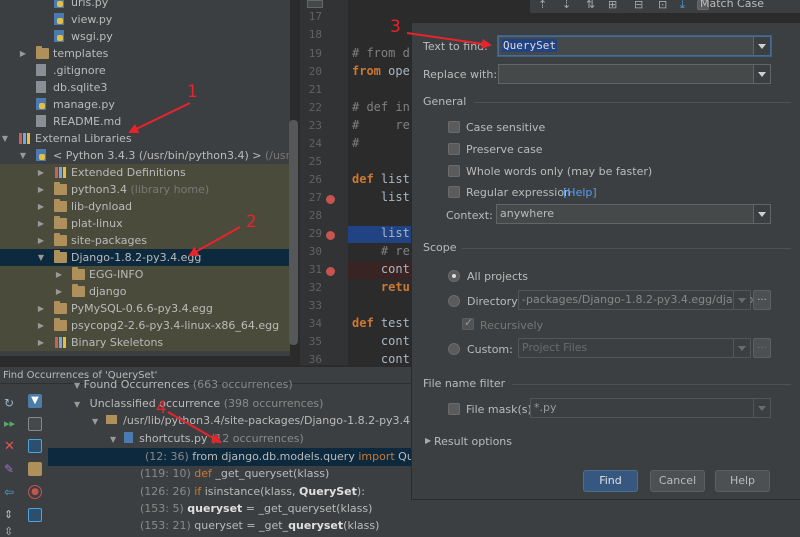 This screenshot has height=537, width=800. I want to click on tree-item: wsgi.py, so click(145, 36).